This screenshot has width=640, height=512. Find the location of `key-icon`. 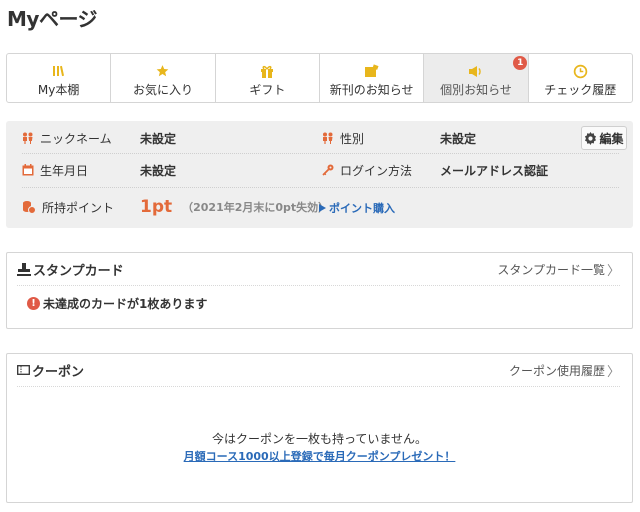

key-icon is located at coordinates (328, 170).